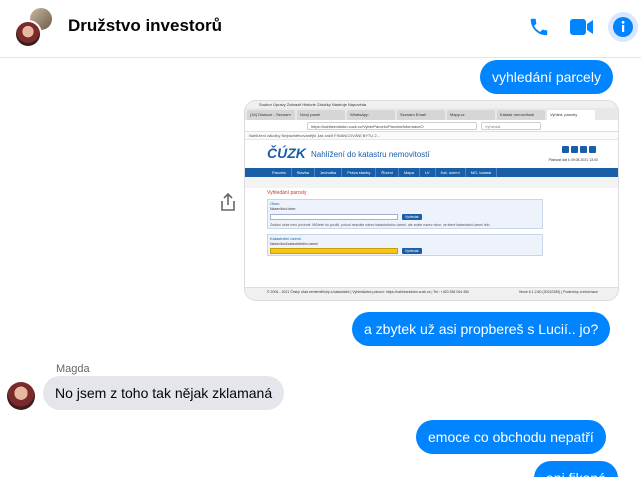 This screenshot has width=641, height=477. I want to click on sender-name: Magda, so click(73, 369).